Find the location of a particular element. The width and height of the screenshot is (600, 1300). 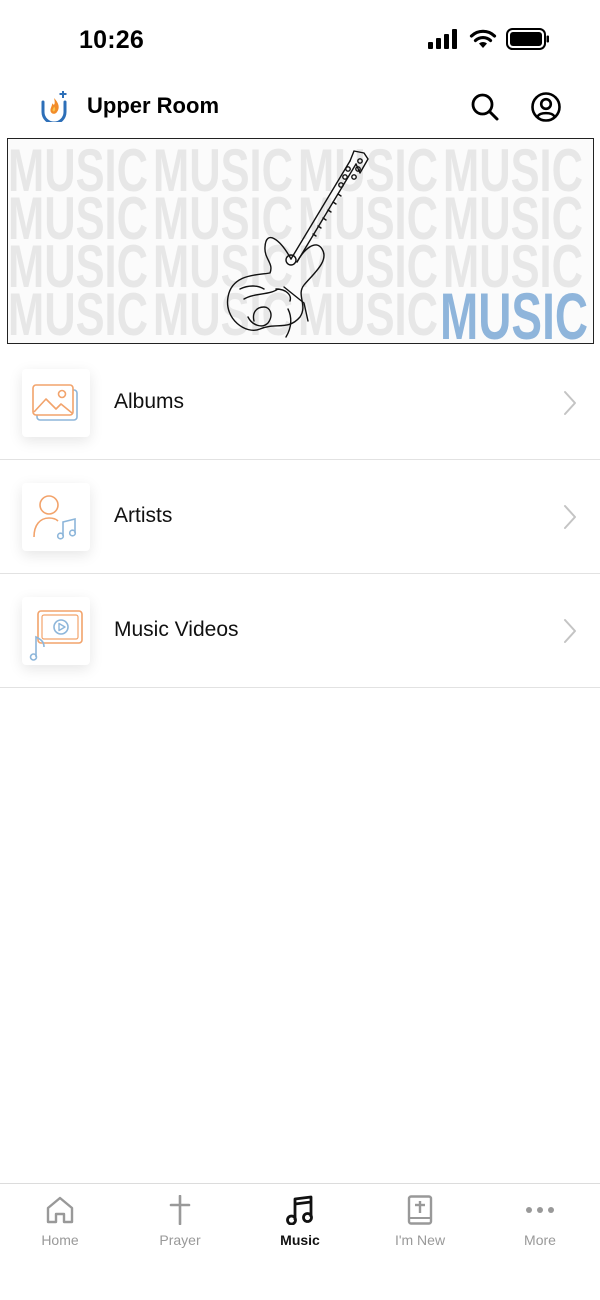

search-icon is located at coordinates (485, 107).